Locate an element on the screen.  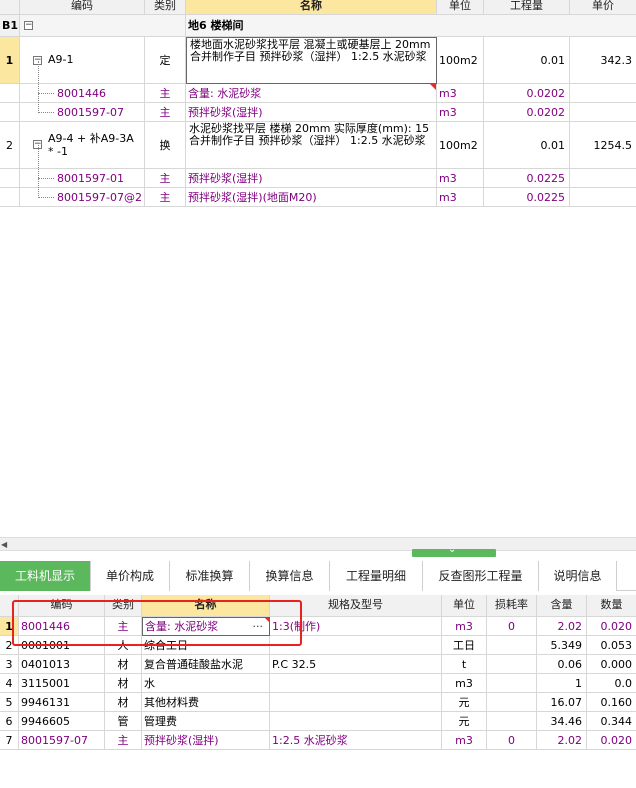
row-qty: 0.020 is located at coordinates (611, 740).